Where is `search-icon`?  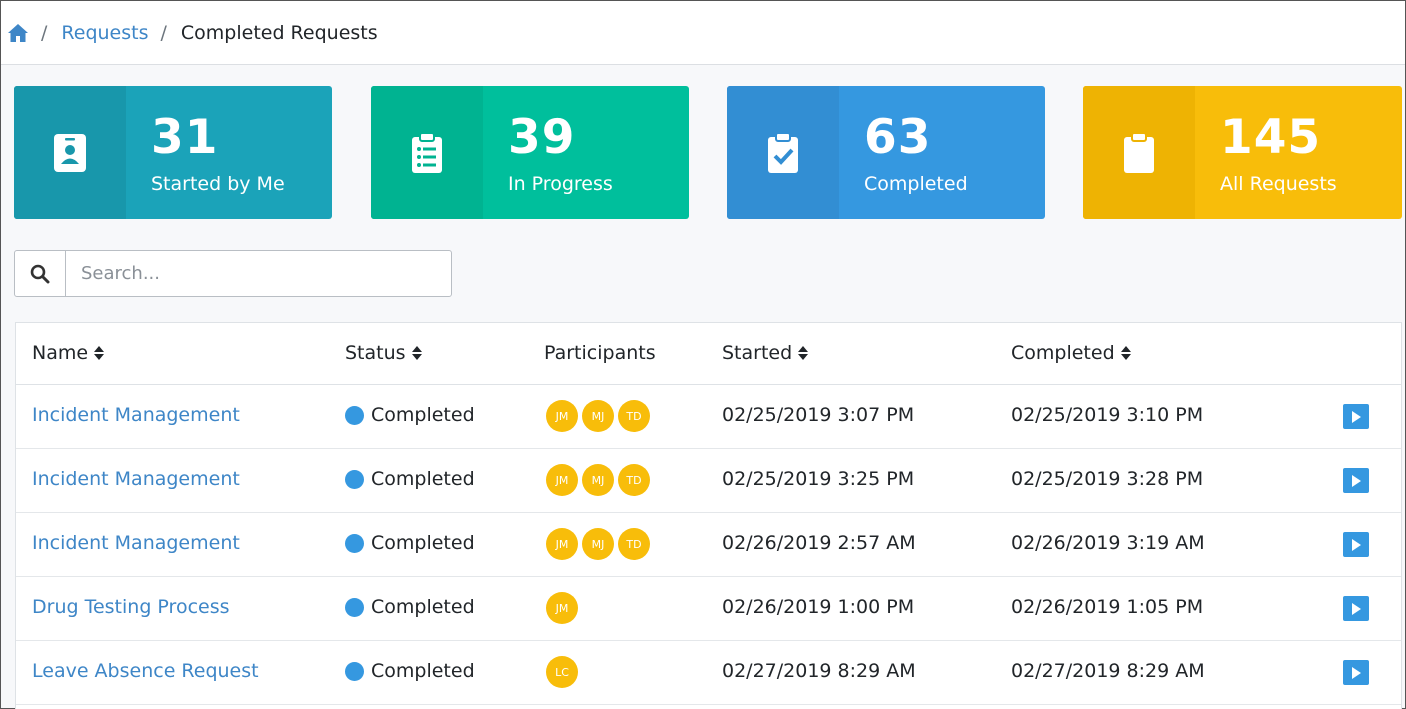
search-icon is located at coordinates (40, 273).